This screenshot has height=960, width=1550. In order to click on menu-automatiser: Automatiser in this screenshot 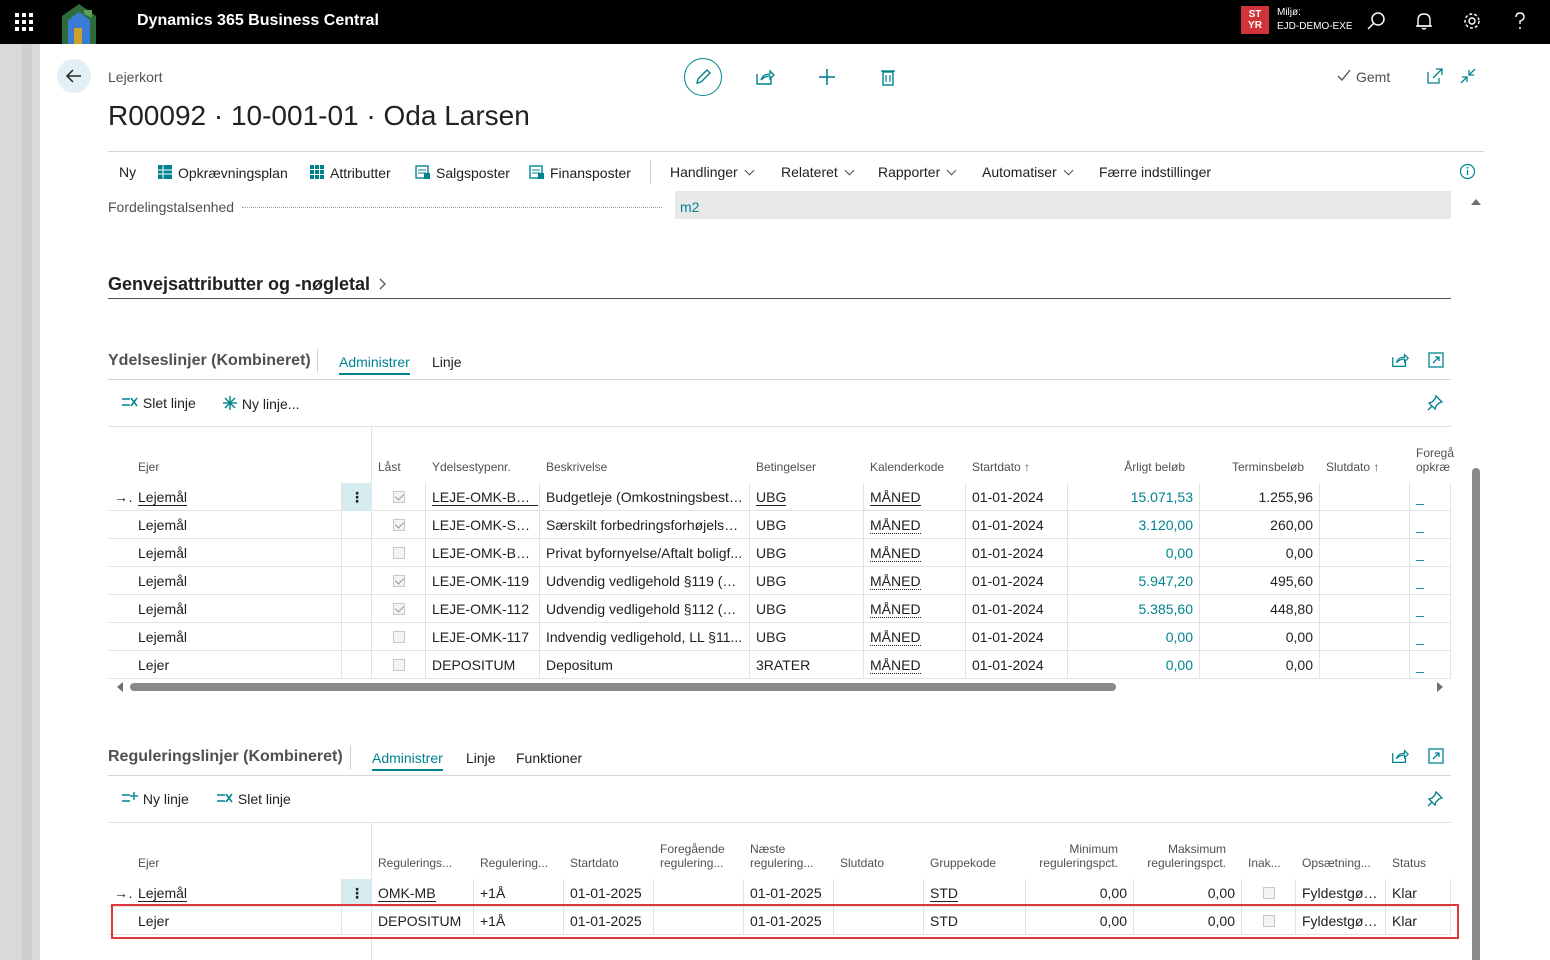, I will do `click(1028, 172)`.